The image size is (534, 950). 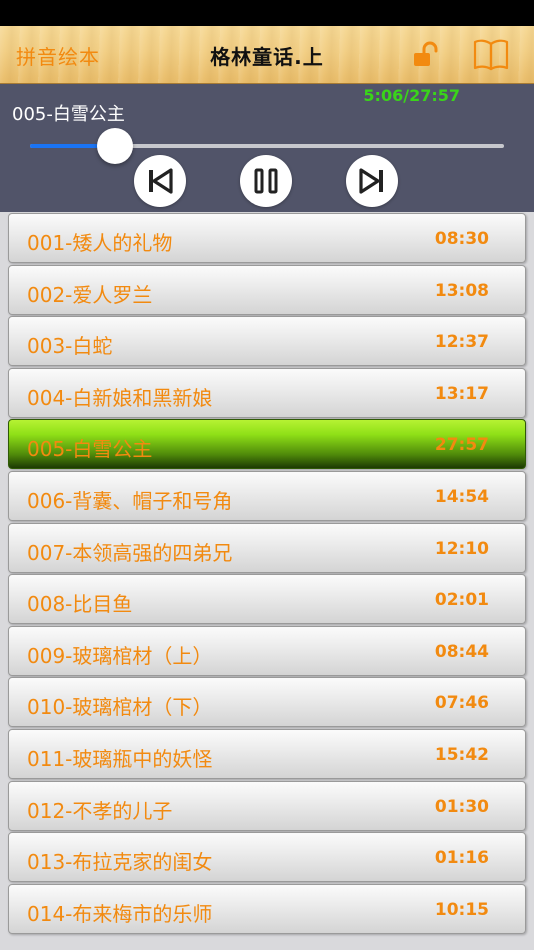 I want to click on unlock-button, so click(x=426, y=55).